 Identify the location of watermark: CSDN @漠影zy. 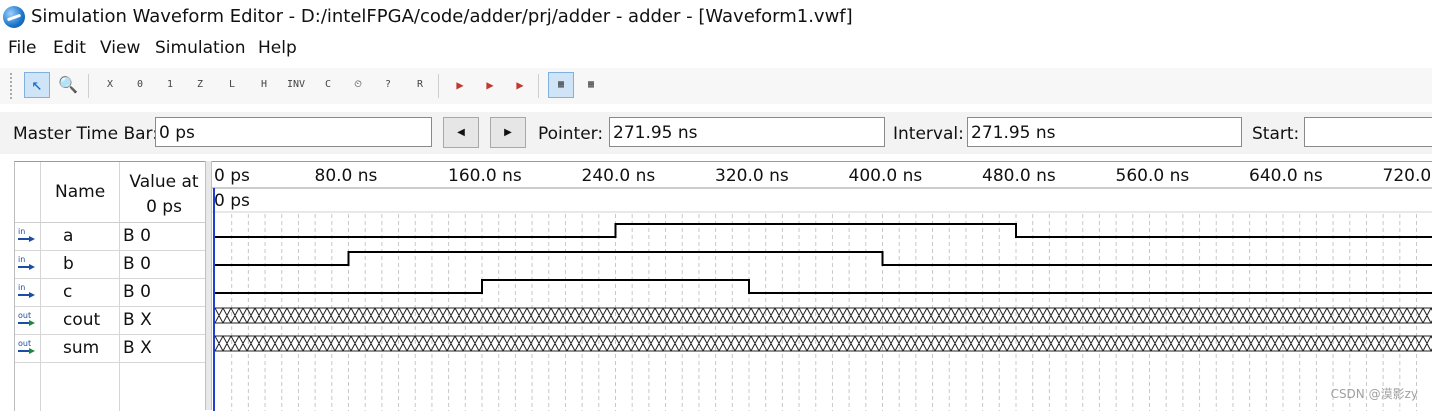
(1374, 394).